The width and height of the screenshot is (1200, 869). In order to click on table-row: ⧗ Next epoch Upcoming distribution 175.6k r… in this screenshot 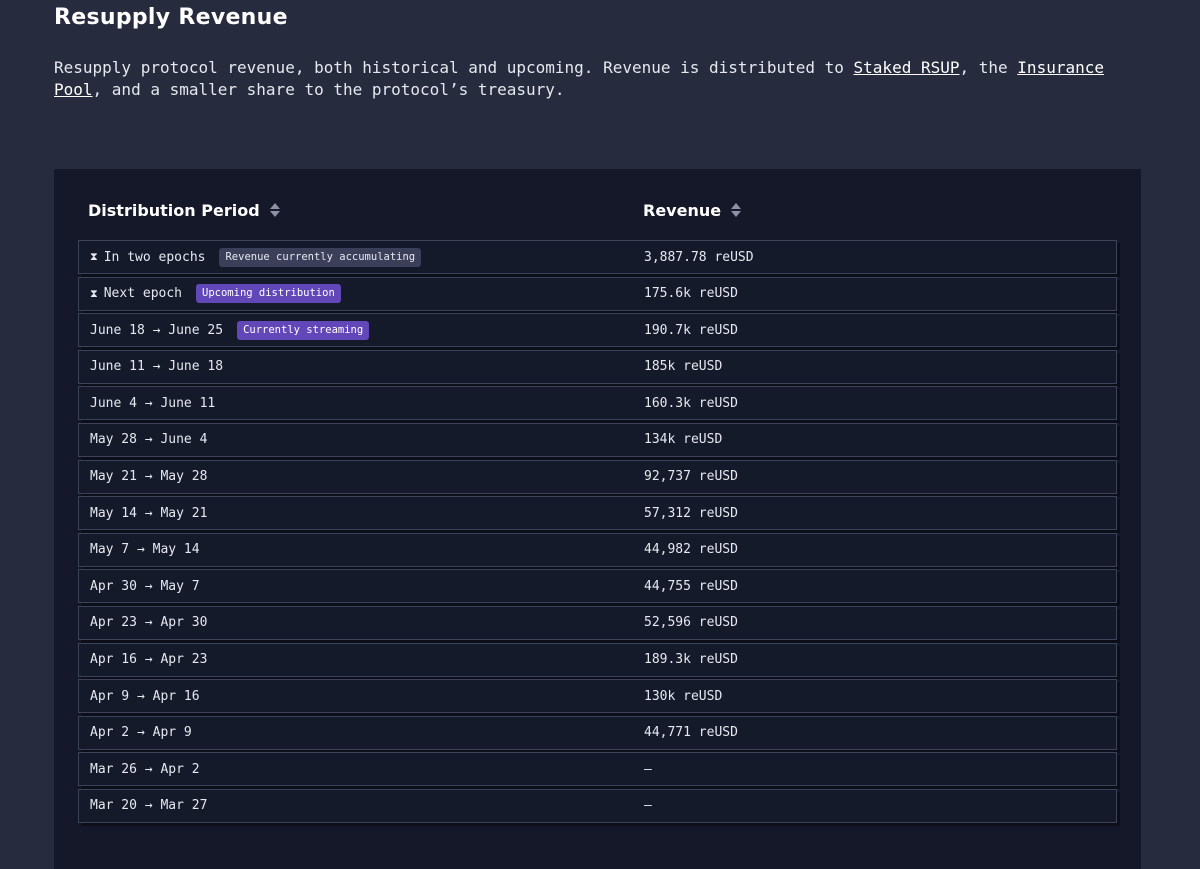, I will do `click(597, 293)`.